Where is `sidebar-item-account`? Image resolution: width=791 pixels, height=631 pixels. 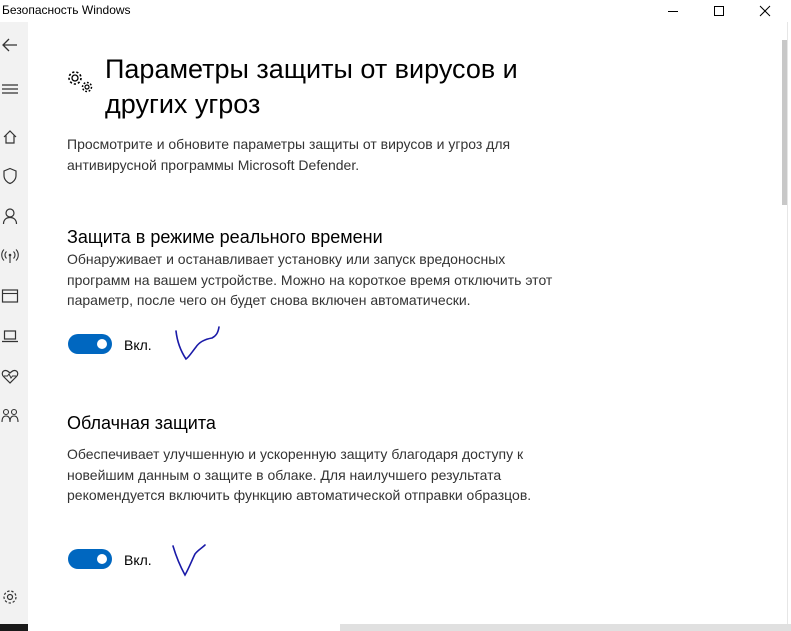 sidebar-item-account is located at coordinates (10, 216).